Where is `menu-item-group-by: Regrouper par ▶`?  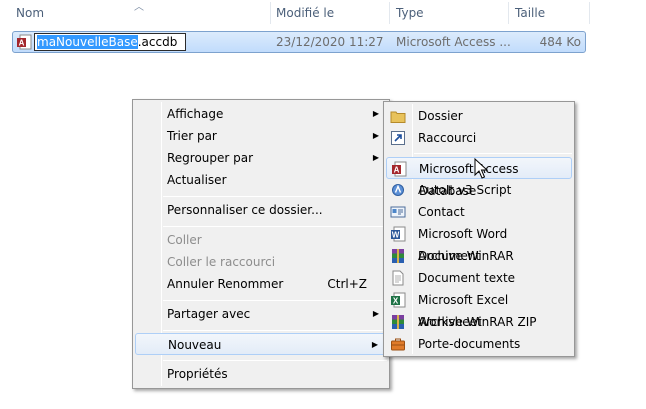
menu-item-group-by: Regrouper par ▶ is located at coordinates (261, 158).